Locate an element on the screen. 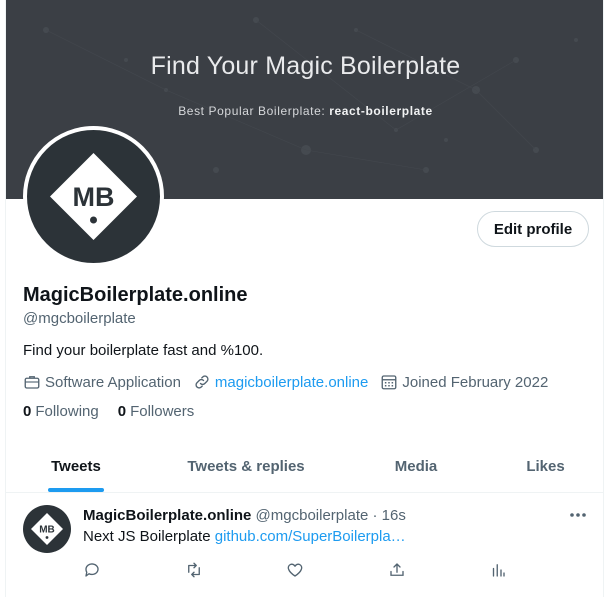 The image size is (609, 597). tweet-author-name: MagicBoilerplate.online is located at coordinates (167, 515).